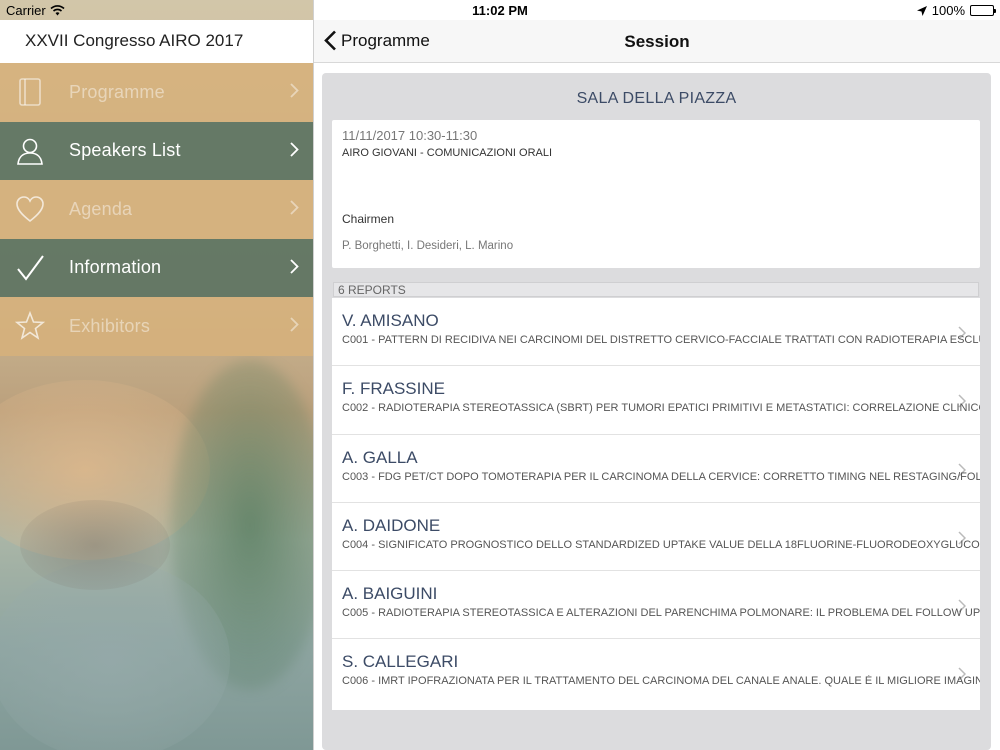 This screenshot has height=750, width=1000. Describe the element at coordinates (656, 289) in the screenshot. I see `reports-header: 6 REPORTS` at that location.